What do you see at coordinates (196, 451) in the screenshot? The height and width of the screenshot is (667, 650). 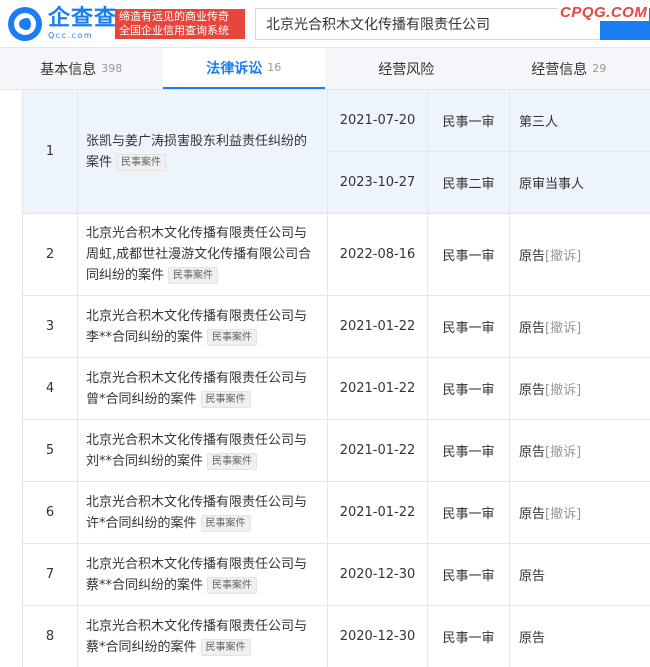 I see `case-title-link: 北京光合积木文化传播有限责任公司与刘**合同纠纷的案件` at bounding box center [196, 451].